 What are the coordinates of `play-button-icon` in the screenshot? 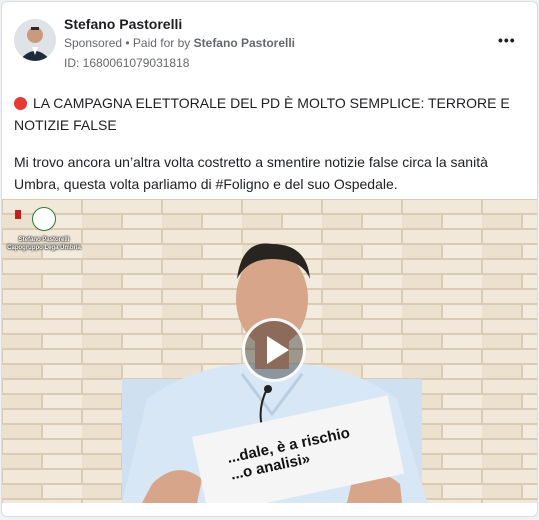 It's located at (274, 350).